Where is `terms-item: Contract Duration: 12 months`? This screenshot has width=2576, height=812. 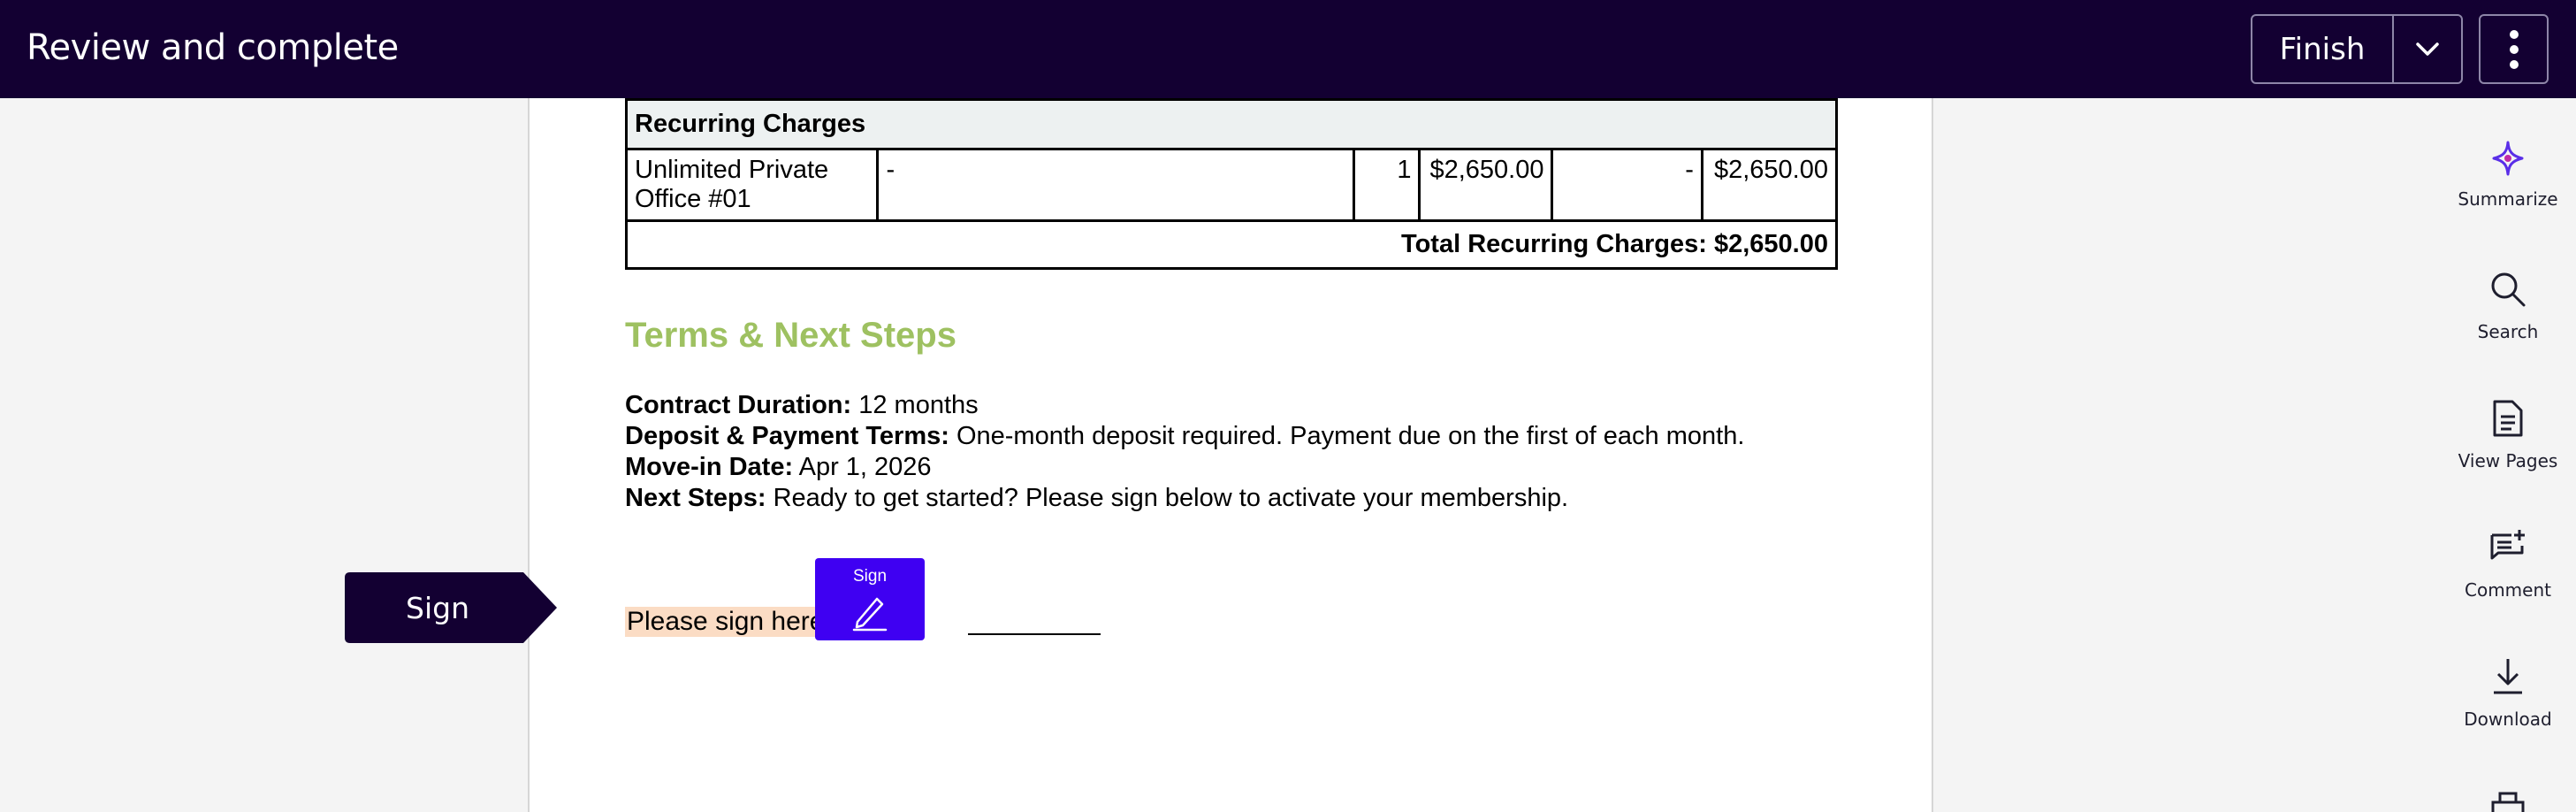
terms-item: Contract Duration: 12 months is located at coordinates (802, 405).